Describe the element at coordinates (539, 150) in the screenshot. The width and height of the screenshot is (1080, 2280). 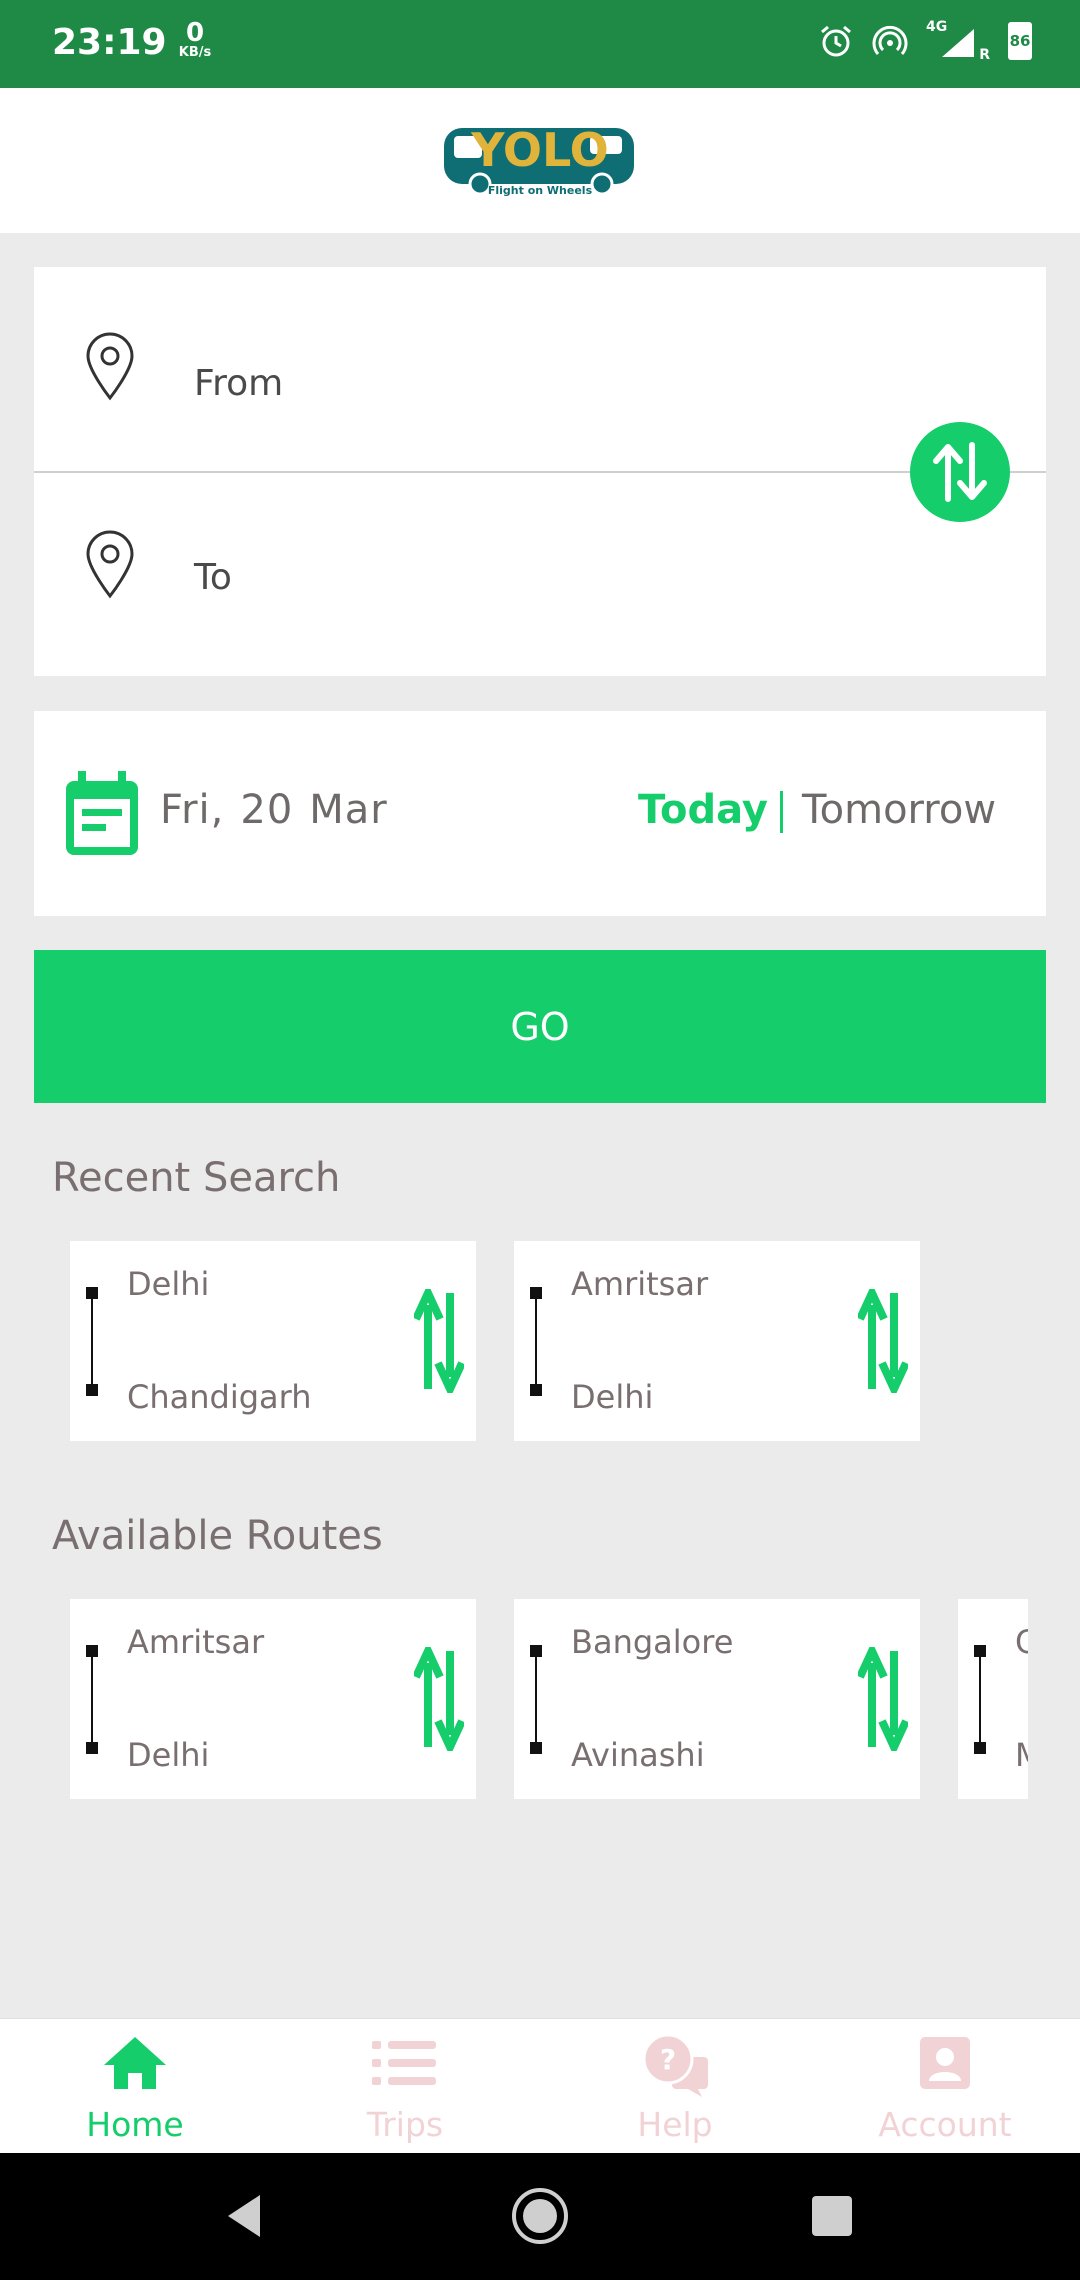
I see `svg-text: YOLO` at that location.